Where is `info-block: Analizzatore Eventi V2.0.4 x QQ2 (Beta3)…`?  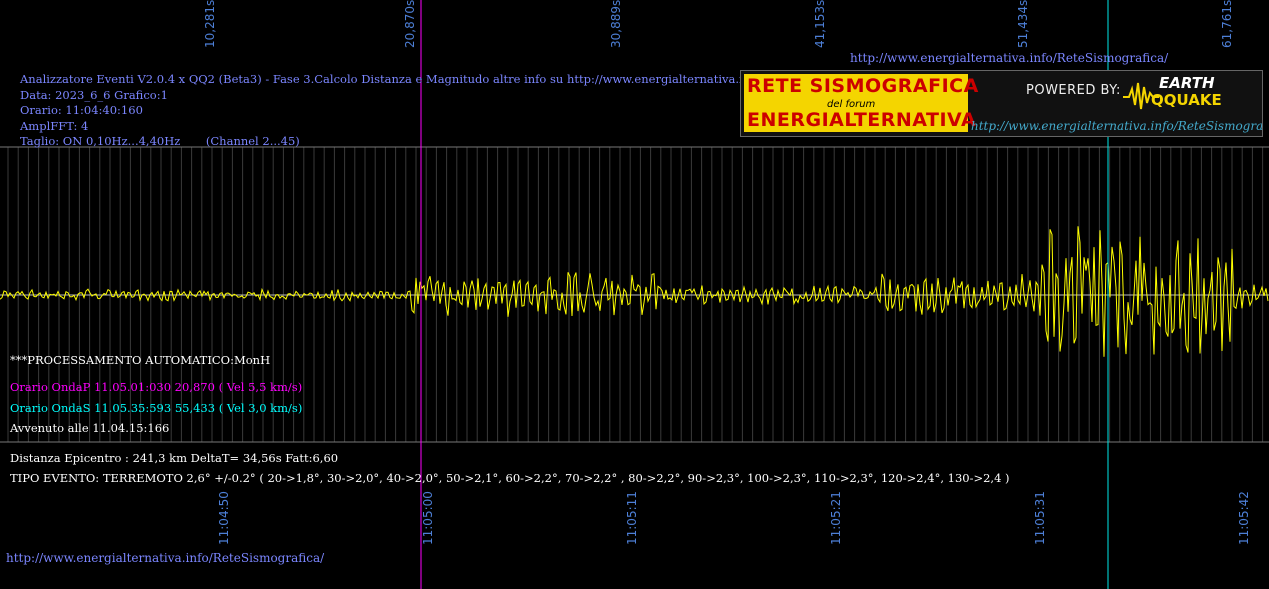
info-block: Analizzatore Eventi V2.0.4 x QQ2 (Beta3)… is located at coordinates (420, 111).